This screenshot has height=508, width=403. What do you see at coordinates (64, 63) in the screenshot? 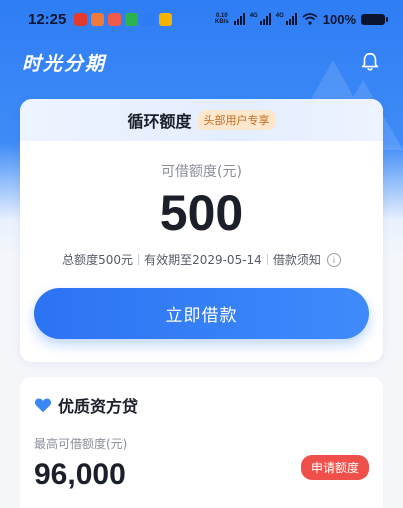
I see `app-title: 时光分期` at bounding box center [64, 63].